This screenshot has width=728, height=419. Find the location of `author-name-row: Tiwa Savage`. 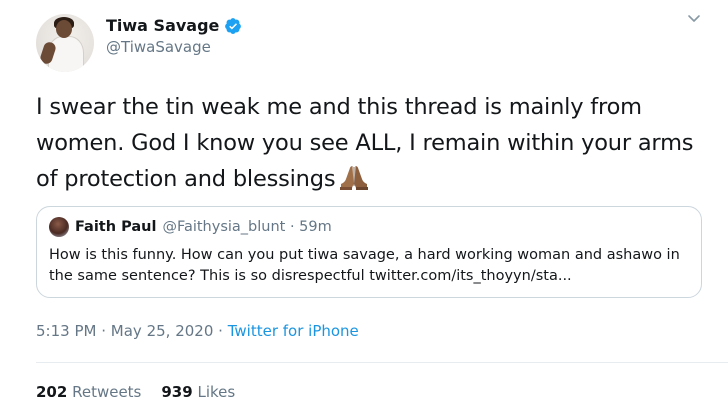

author-name-row: Tiwa Savage is located at coordinates (174, 25).